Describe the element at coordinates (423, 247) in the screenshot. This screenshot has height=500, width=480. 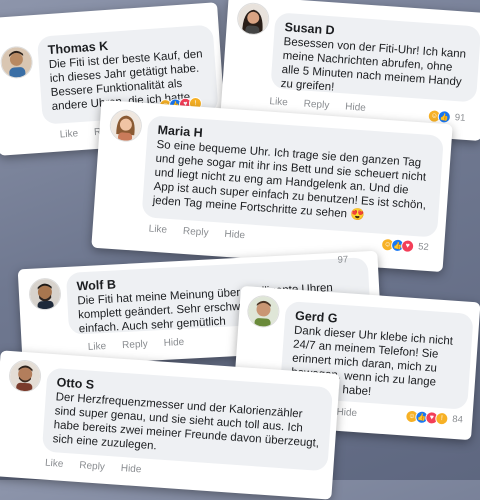
I see `reaction-count: 52` at that location.